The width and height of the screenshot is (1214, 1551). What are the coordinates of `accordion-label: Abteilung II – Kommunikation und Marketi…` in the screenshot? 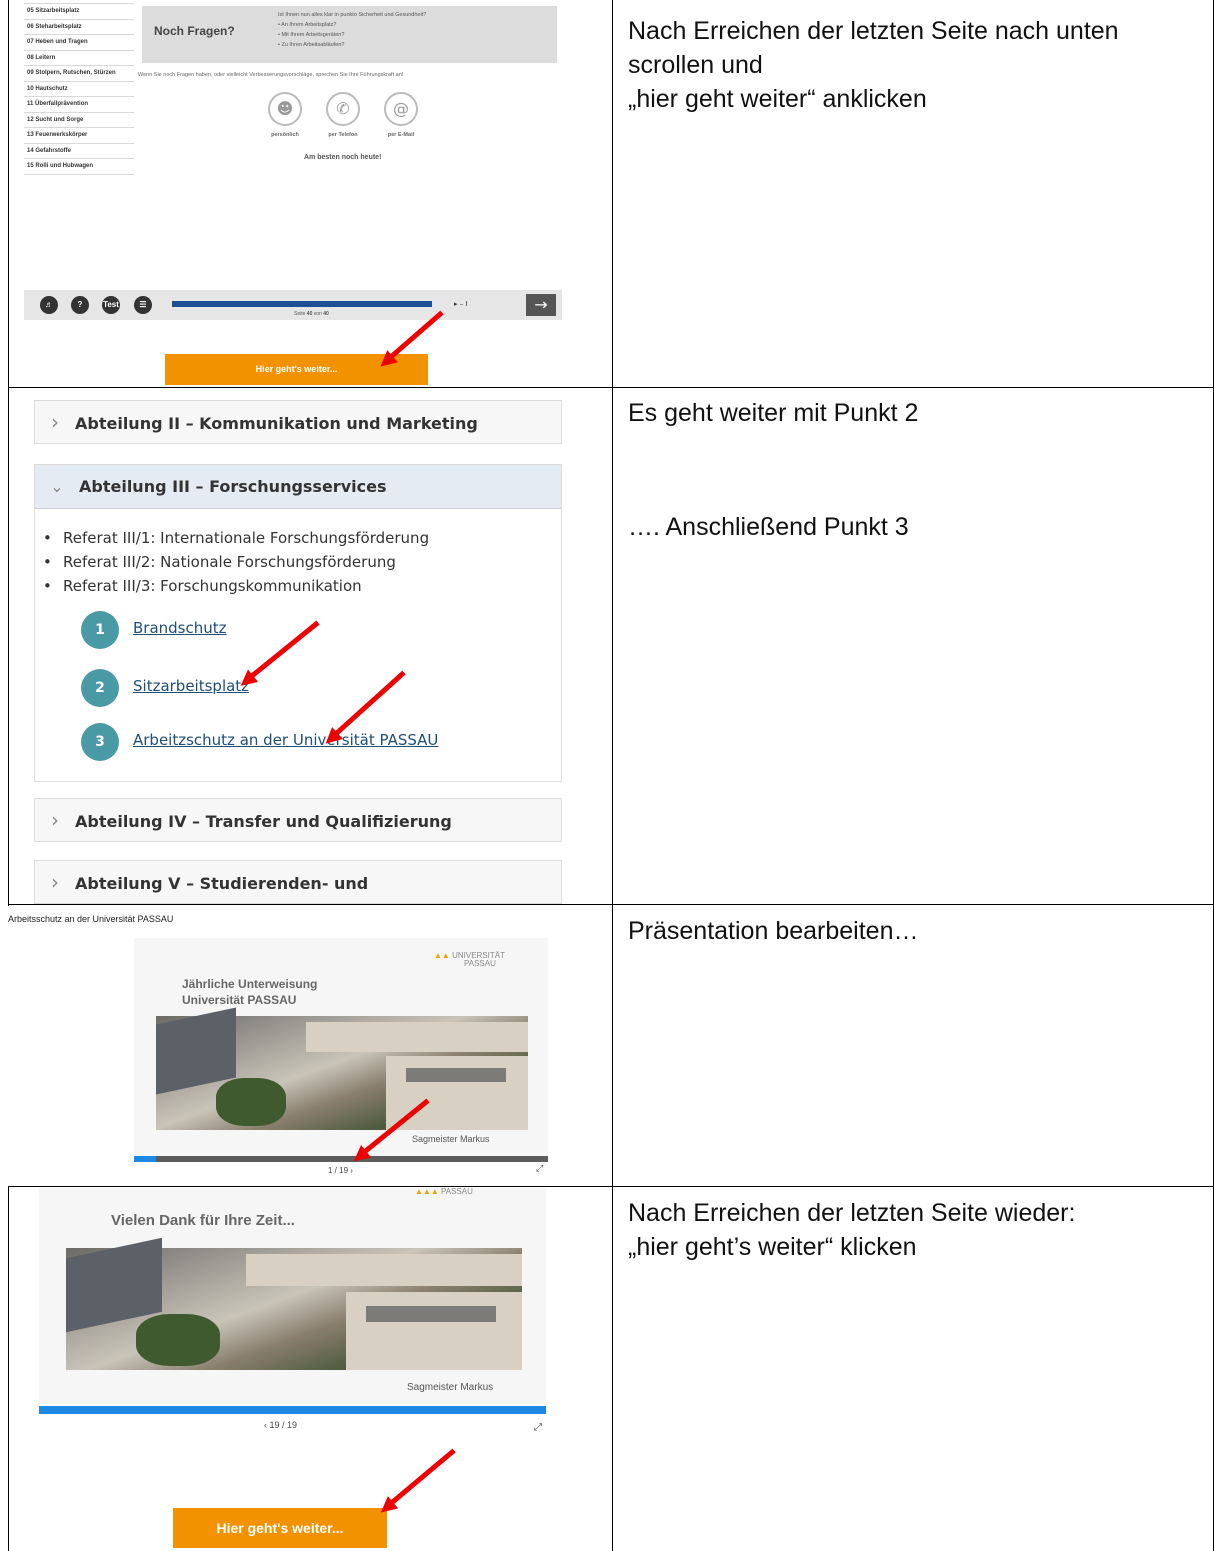 It's located at (276, 423).